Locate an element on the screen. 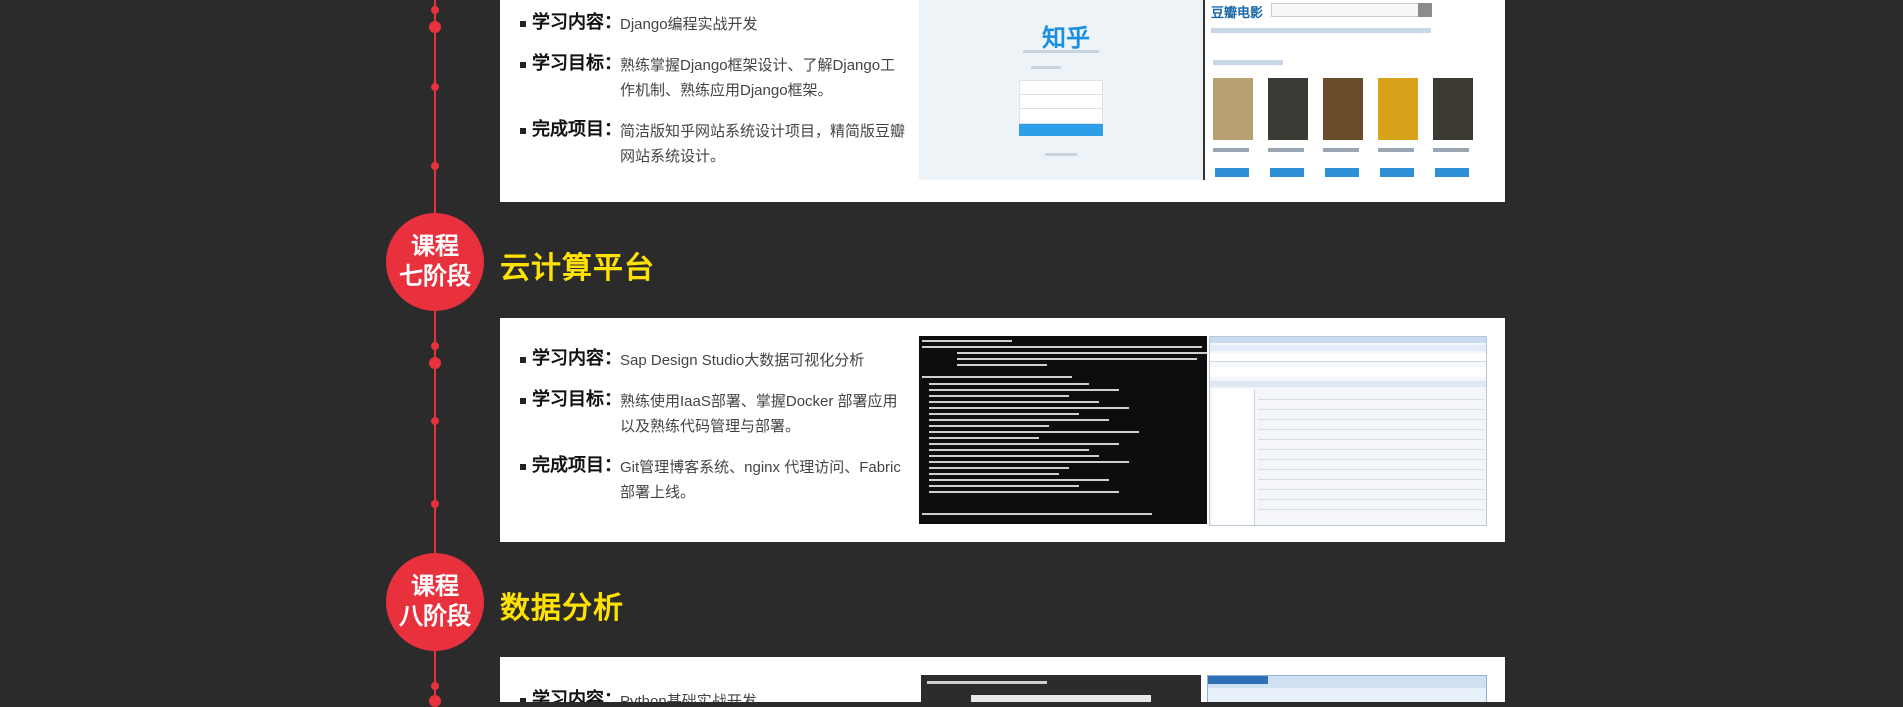 The height and width of the screenshot is (707, 1903). zhihu-tabs is located at coordinates (1046, 67).